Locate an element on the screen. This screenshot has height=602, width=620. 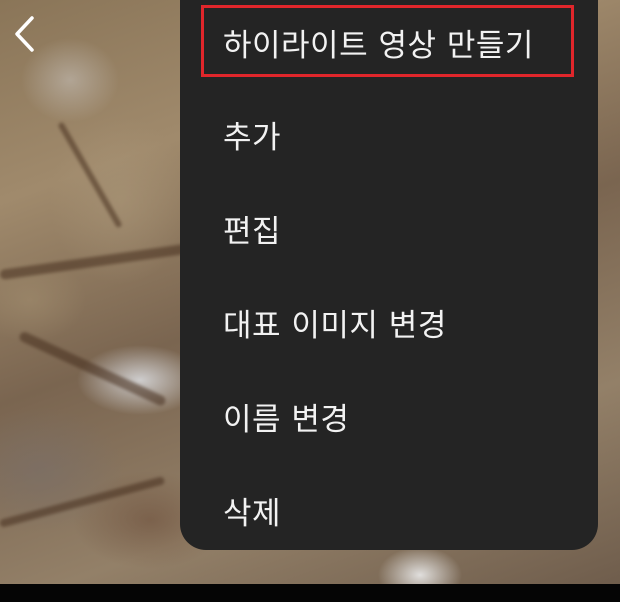
menu-item-label: 추가 is located at coordinates (252, 137).